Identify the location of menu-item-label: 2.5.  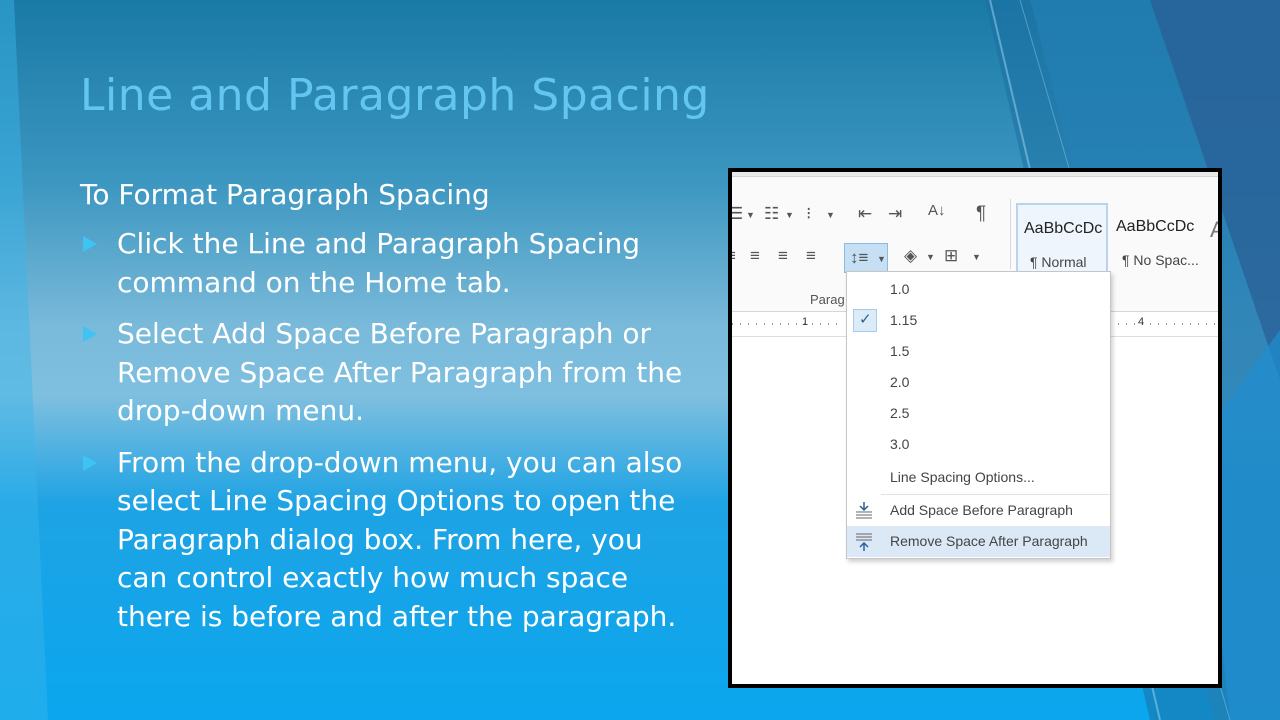
(900, 413).